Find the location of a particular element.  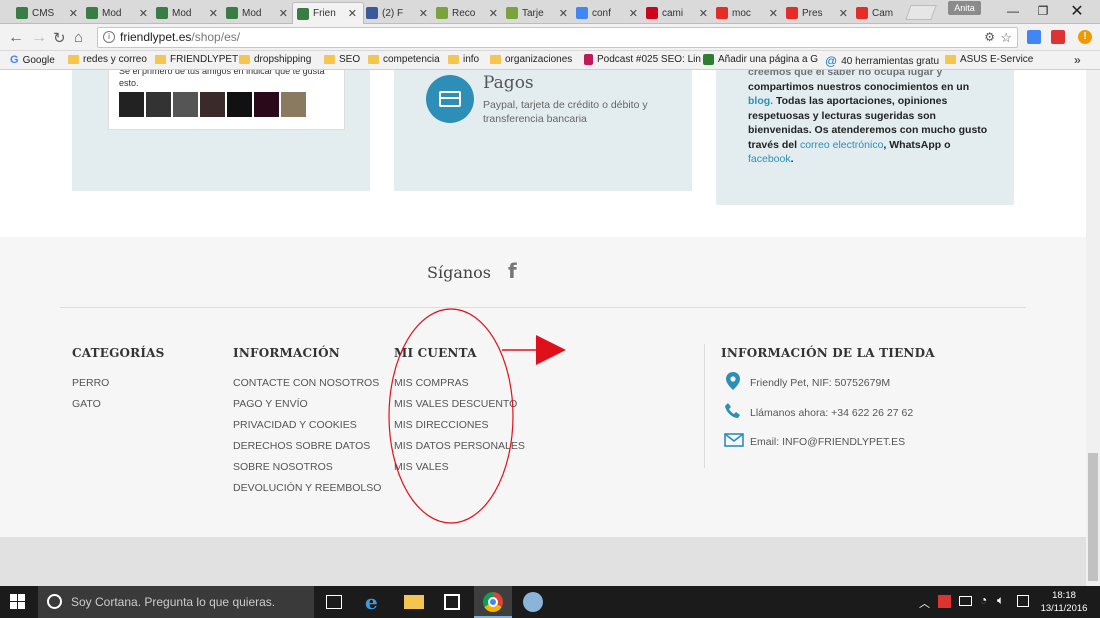

clock: 18:18 13/11/2016 is located at coordinates (1064, 602).